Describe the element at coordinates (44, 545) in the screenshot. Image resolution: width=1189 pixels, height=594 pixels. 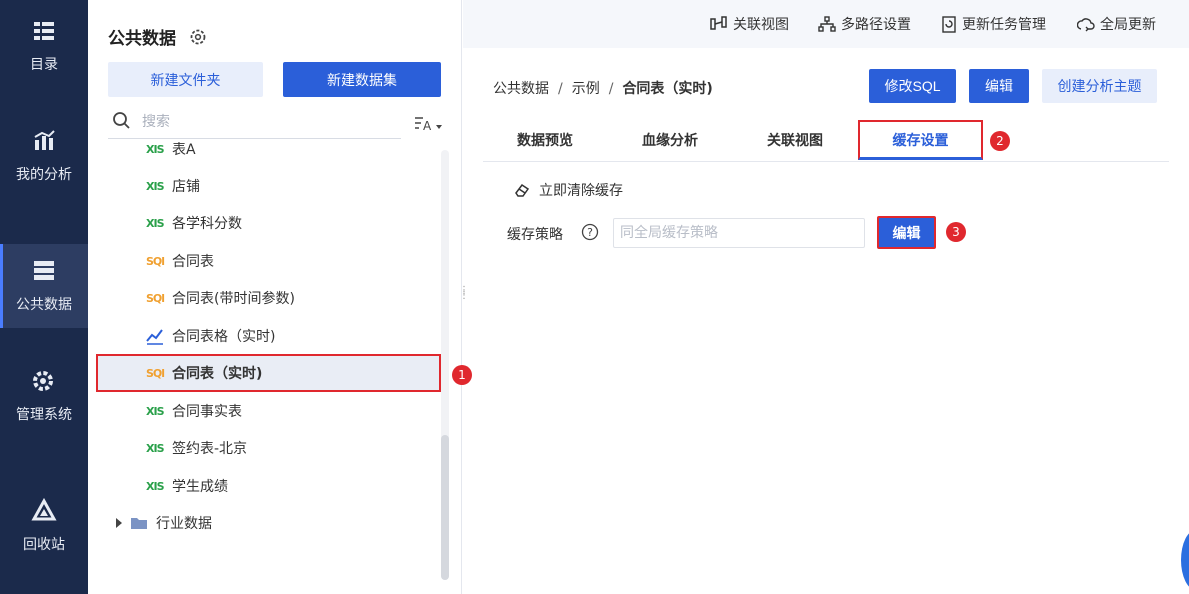
I see `nav-label: 回收站` at that location.